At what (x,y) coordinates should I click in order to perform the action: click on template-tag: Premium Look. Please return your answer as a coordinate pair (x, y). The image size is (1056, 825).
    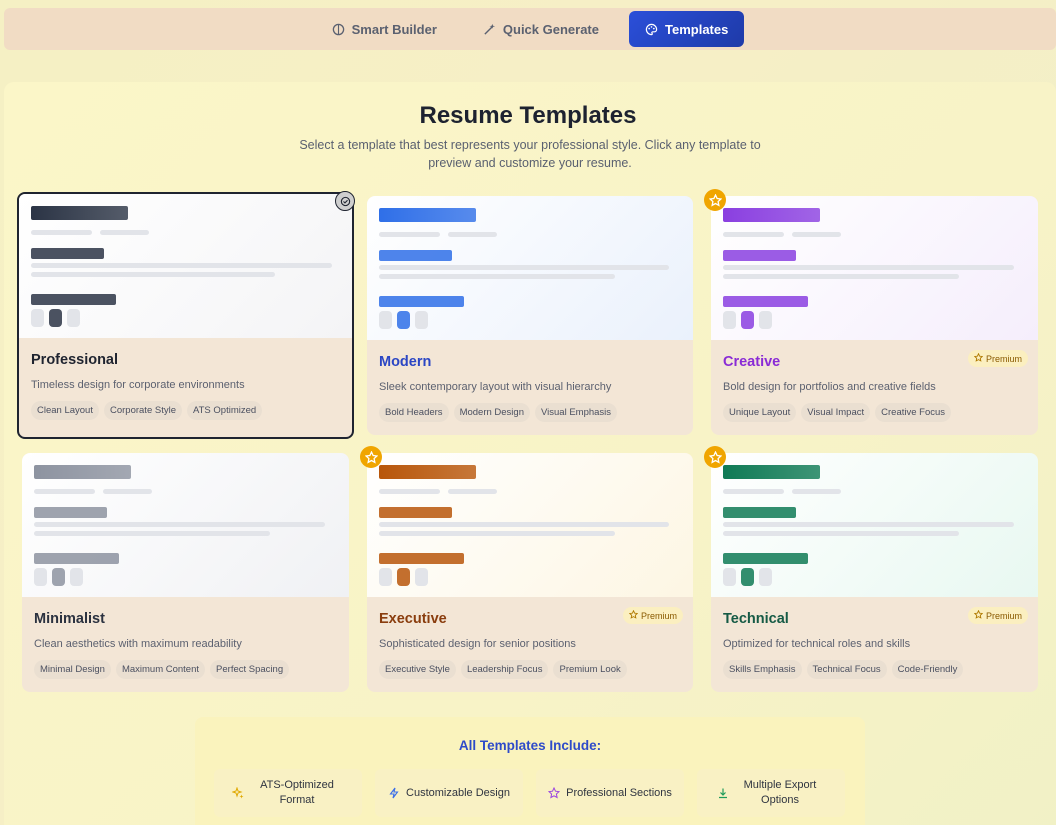
    Looking at the image, I should click on (590, 669).